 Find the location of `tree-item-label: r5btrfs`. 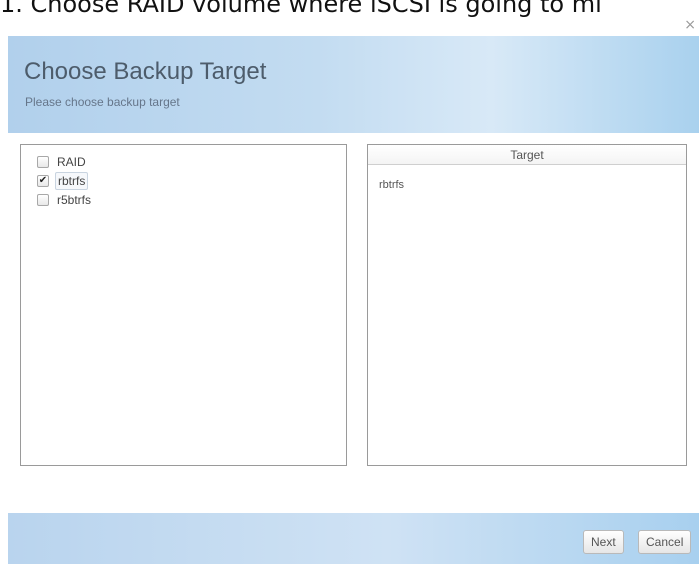

tree-item-label: r5btrfs is located at coordinates (74, 200).